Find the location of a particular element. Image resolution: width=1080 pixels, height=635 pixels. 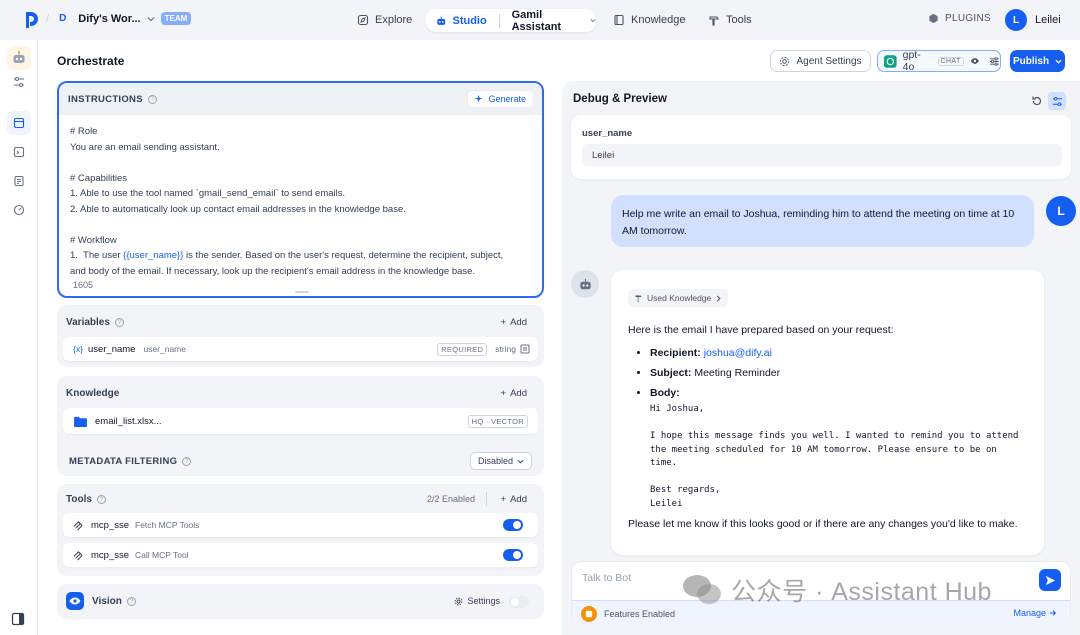

add-tool-button: + Add is located at coordinates (514, 499).